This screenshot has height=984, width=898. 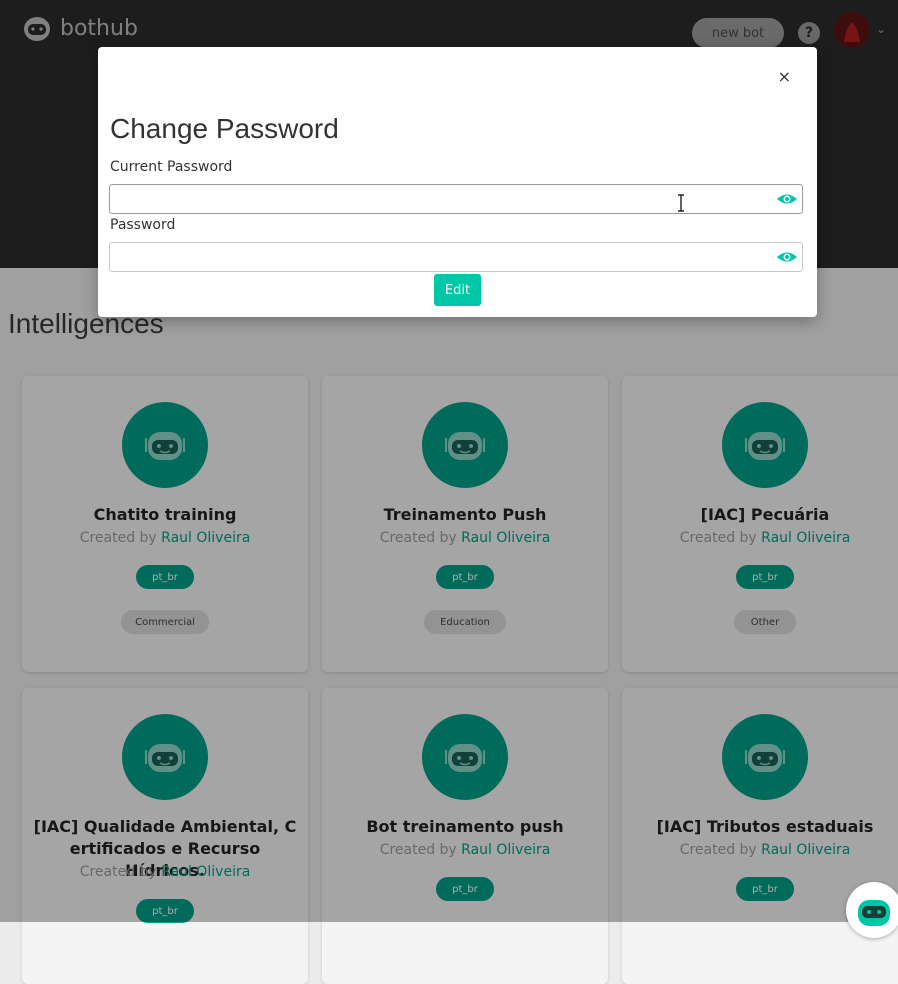 I want to click on chat-bot-icon, so click(x=872, y=910).